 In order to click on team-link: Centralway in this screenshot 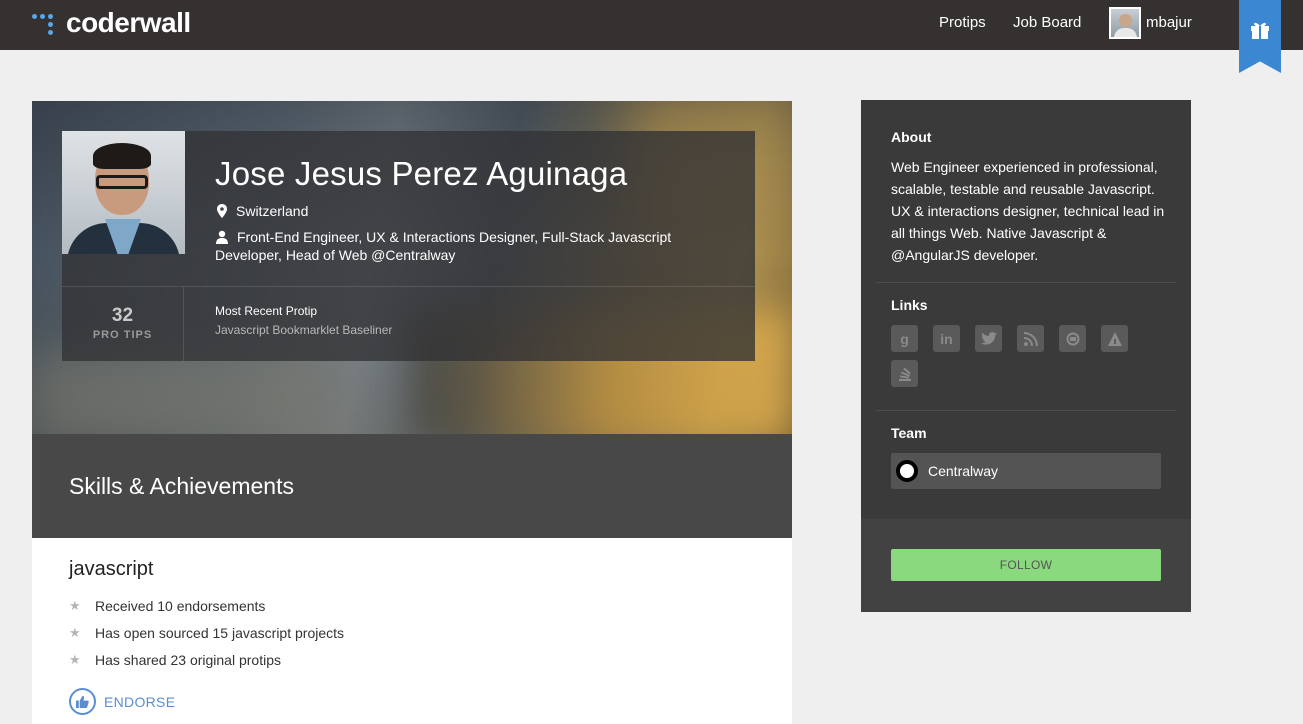, I will do `click(1026, 471)`.